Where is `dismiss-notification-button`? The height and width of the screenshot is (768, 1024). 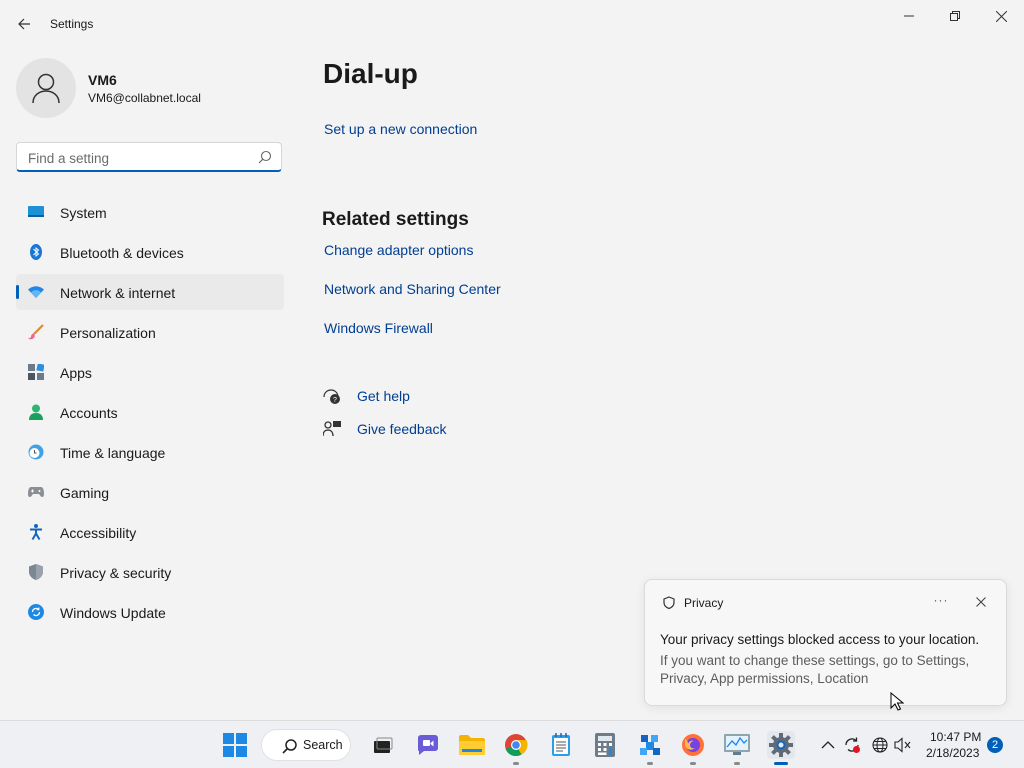
dismiss-notification-button is located at coordinates (981, 602).